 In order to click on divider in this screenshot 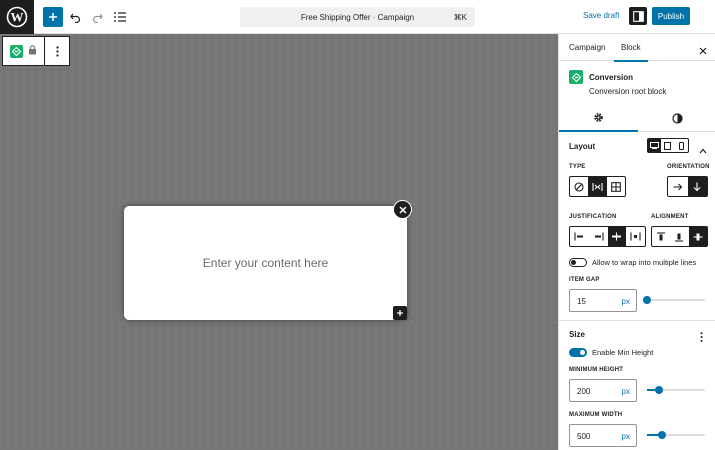, I will do `click(637, 320)`.